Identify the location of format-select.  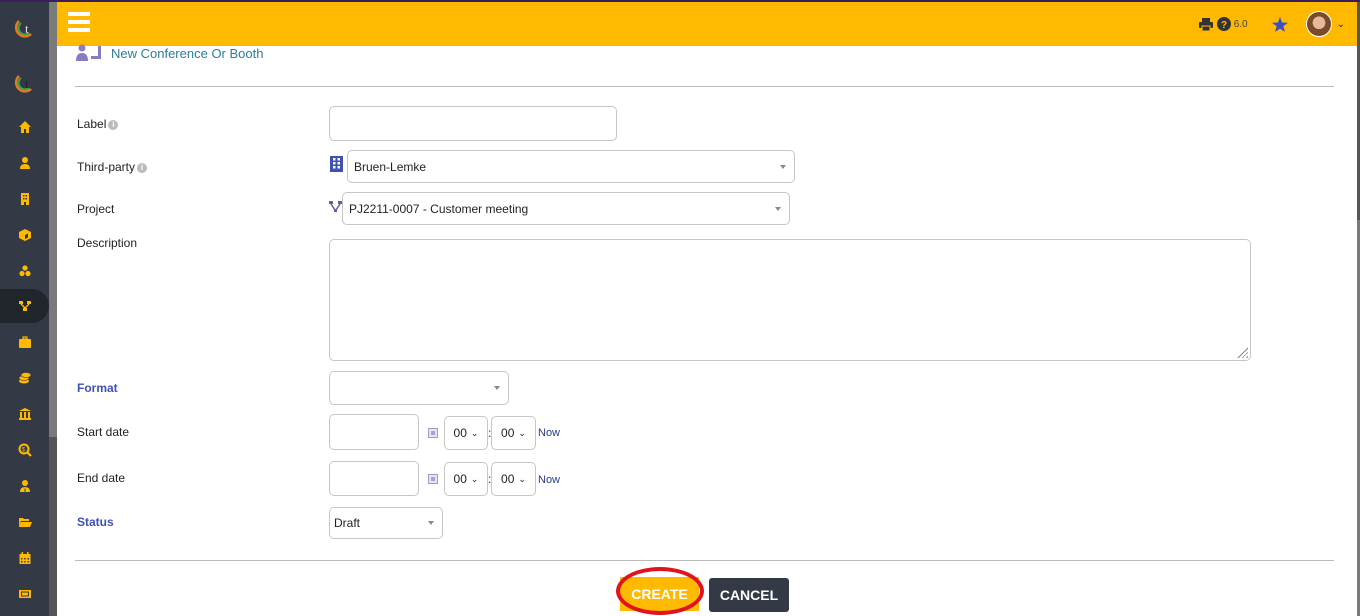
(419, 388).